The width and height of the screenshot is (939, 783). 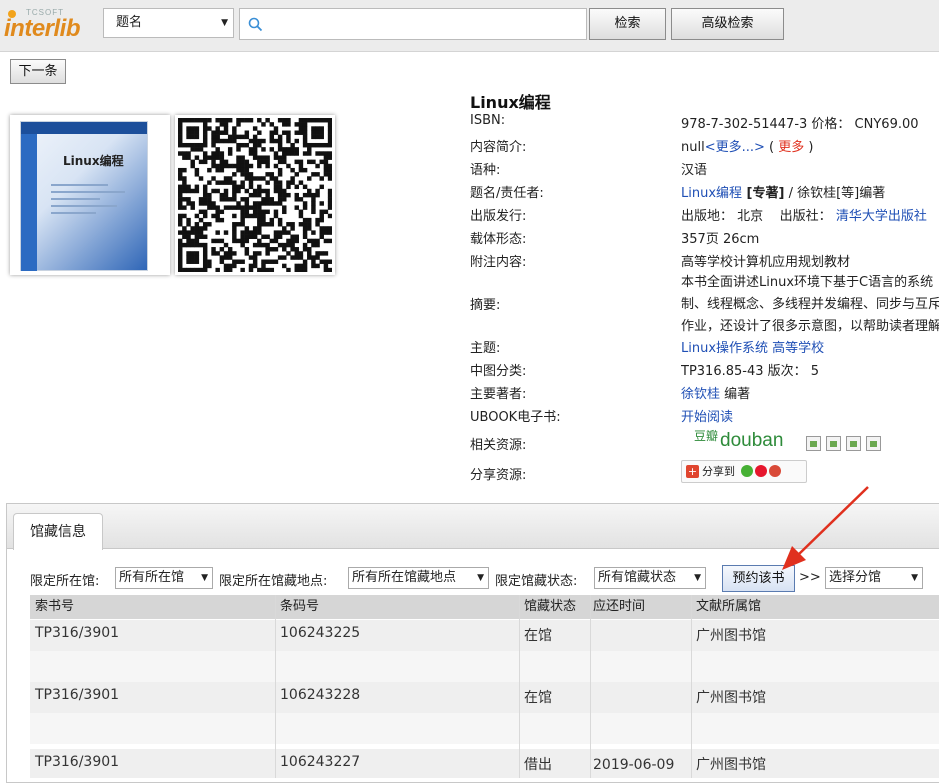 I want to click on start-reading-link: 开始阅读, so click(x=707, y=417).